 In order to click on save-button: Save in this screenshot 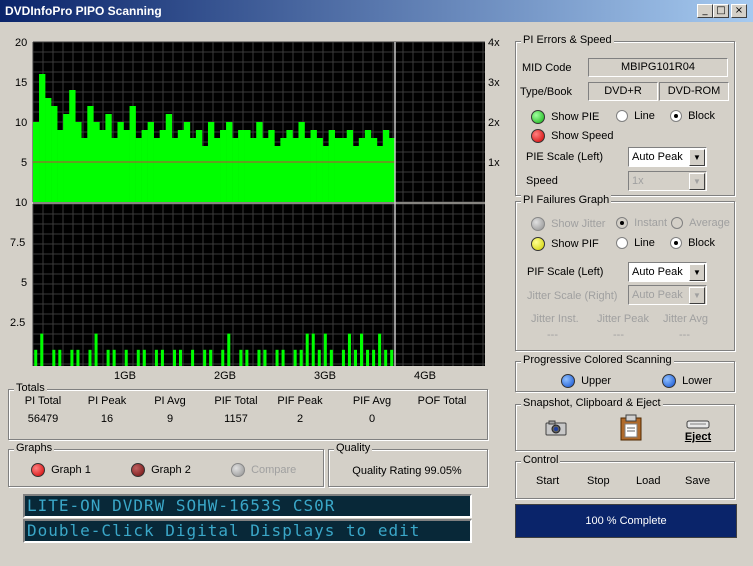, I will do `click(697, 481)`.